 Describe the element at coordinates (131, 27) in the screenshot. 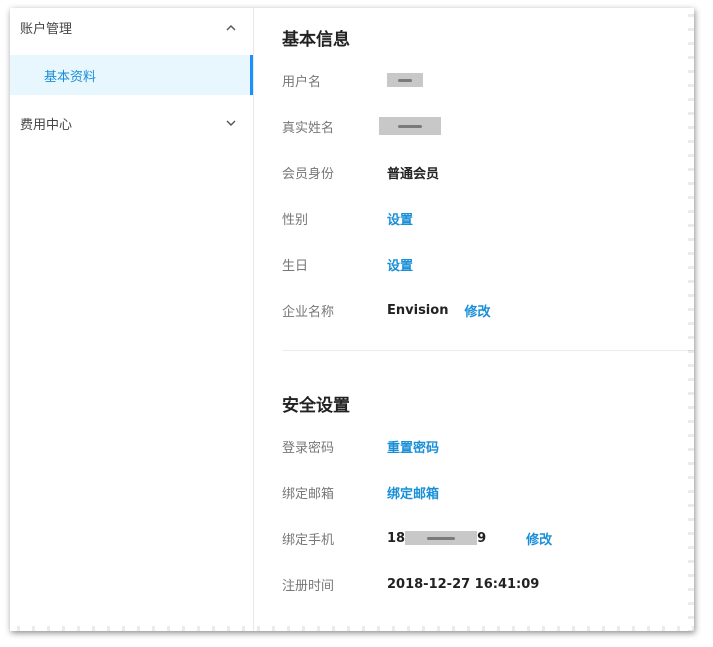

I see `menu-account-management: 账户管理` at that location.